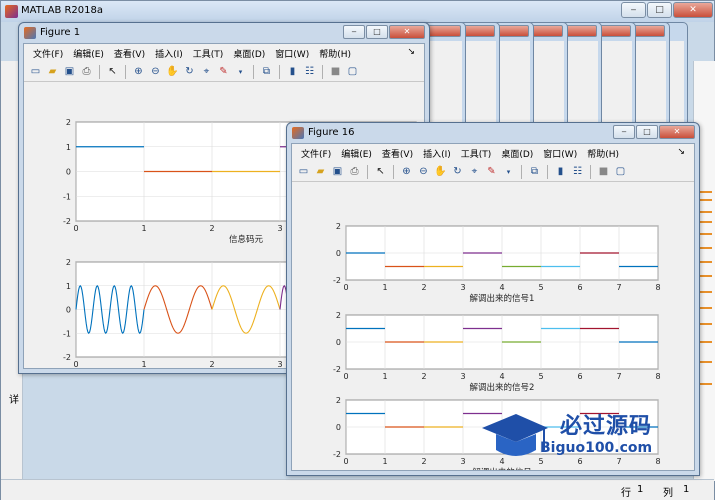  I want to click on figure-16-title: Figure 16, so click(331, 132).